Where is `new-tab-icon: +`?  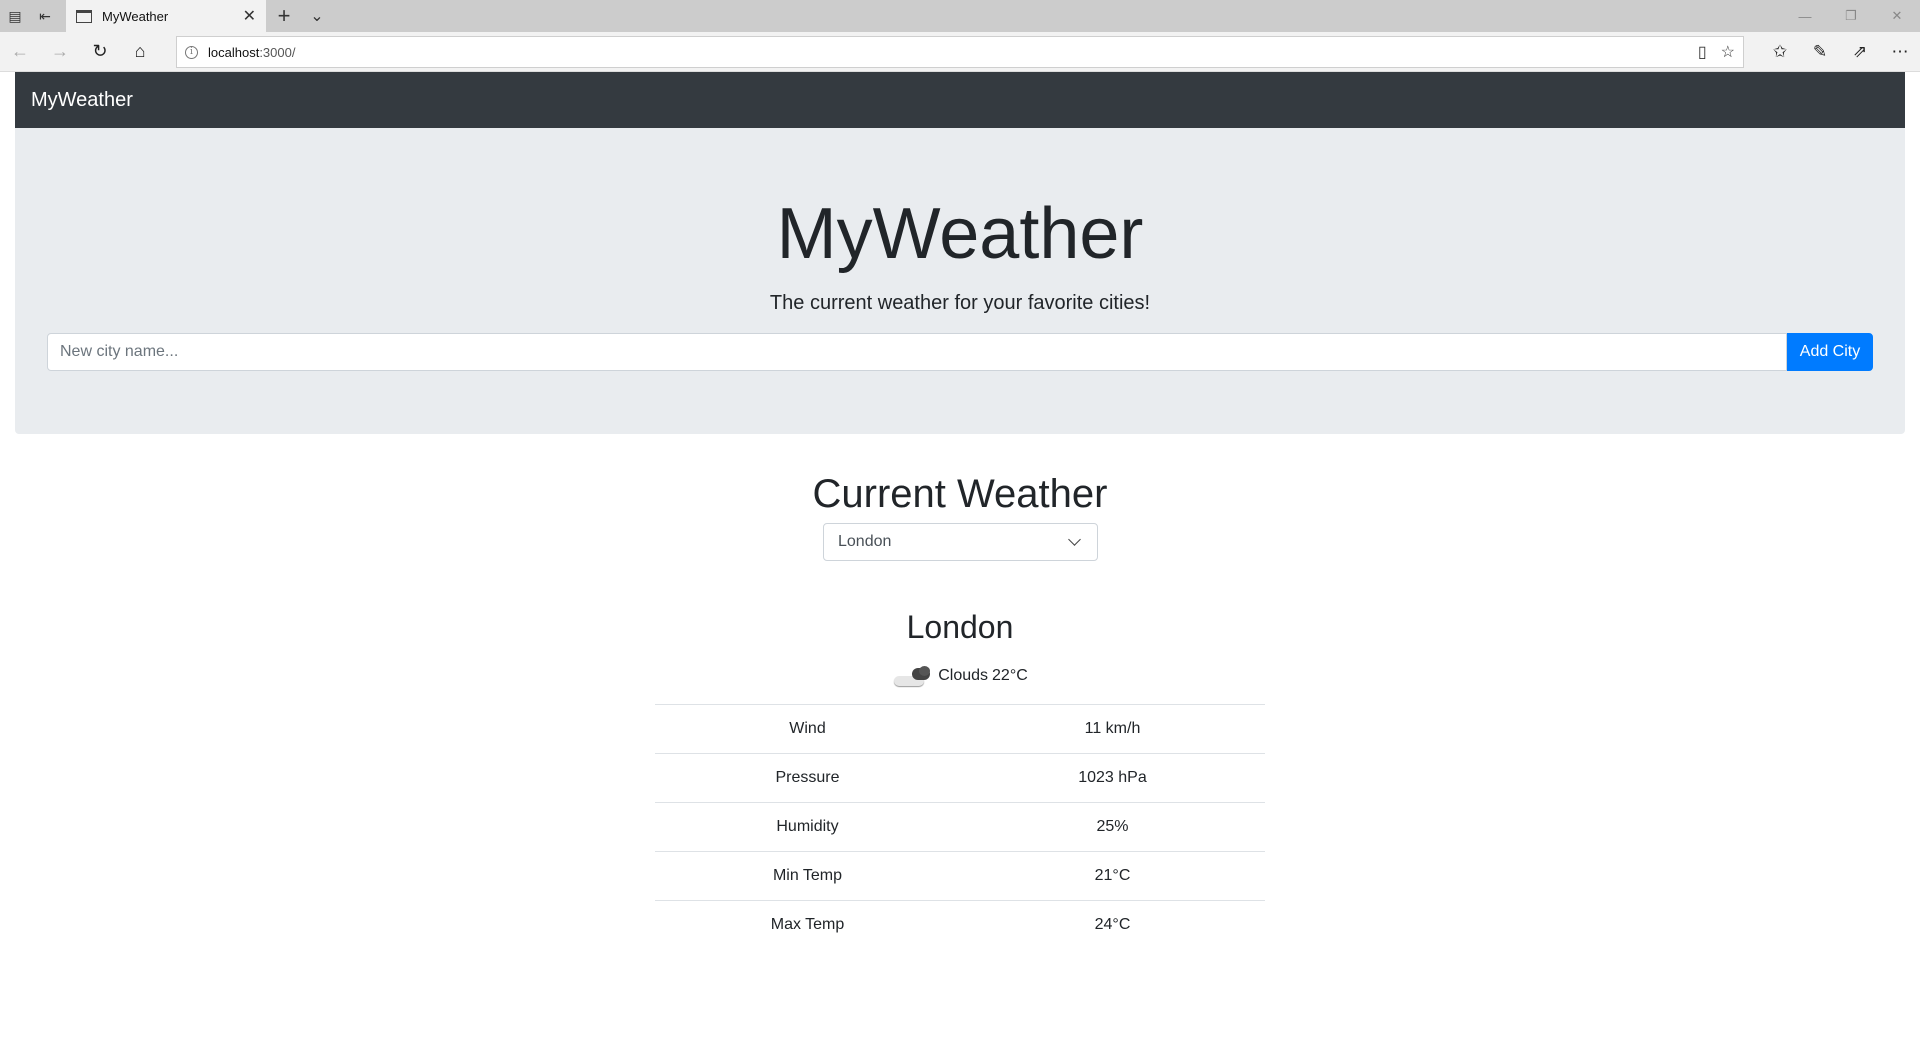 new-tab-icon: + is located at coordinates (284, 16).